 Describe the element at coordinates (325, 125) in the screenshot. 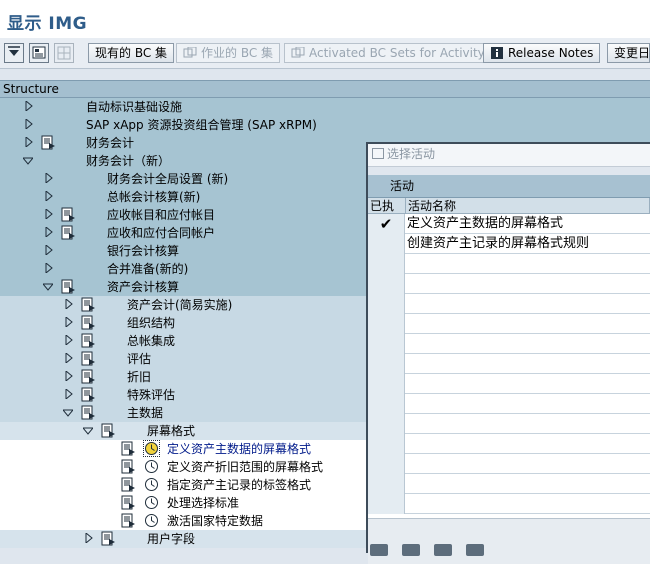

I see `tree-node: SAP xApp 资源投资组合管理 (SAP xRPM)` at that location.